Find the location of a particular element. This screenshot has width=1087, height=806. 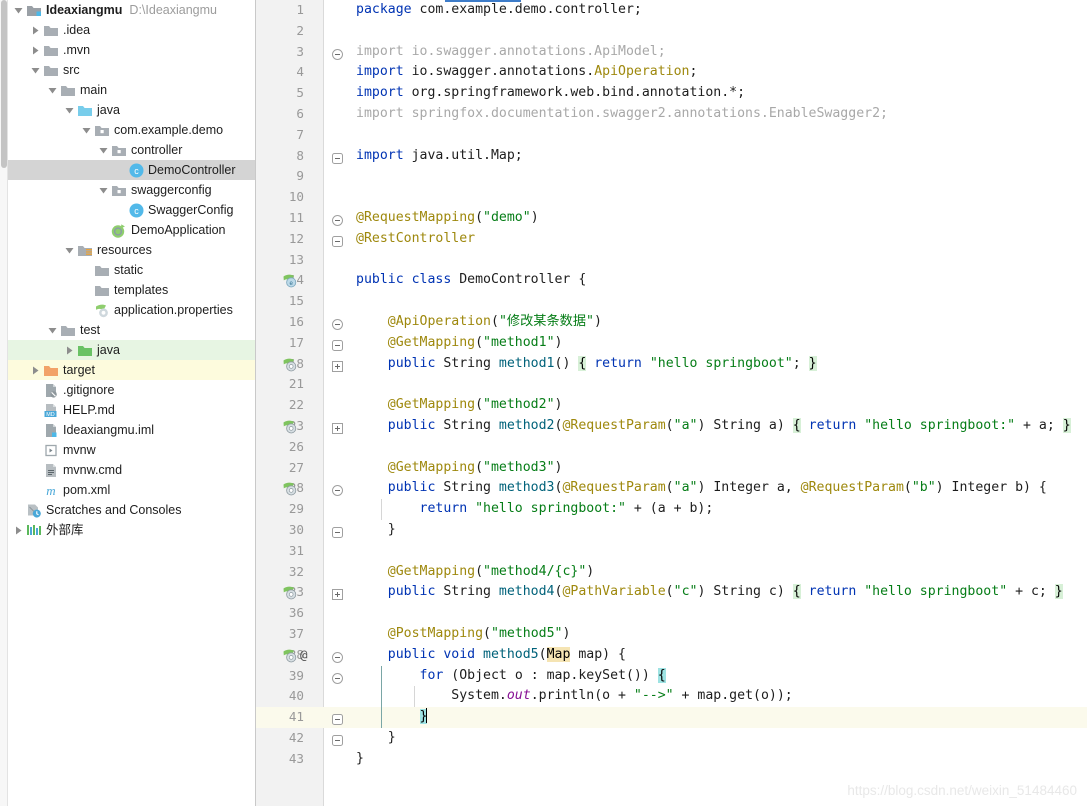

code-line: 2 is located at coordinates (671, 31).